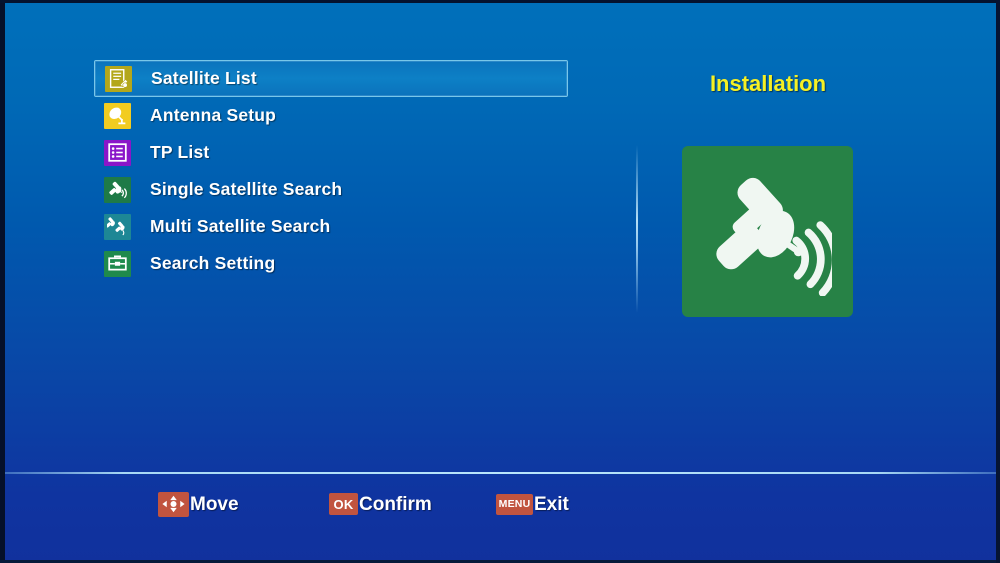 Image resolution: width=1000 pixels, height=563 pixels. What do you see at coordinates (331, 78) in the screenshot?
I see `menu-item-satellite-list: Satellite List` at bounding box center [331, 78].